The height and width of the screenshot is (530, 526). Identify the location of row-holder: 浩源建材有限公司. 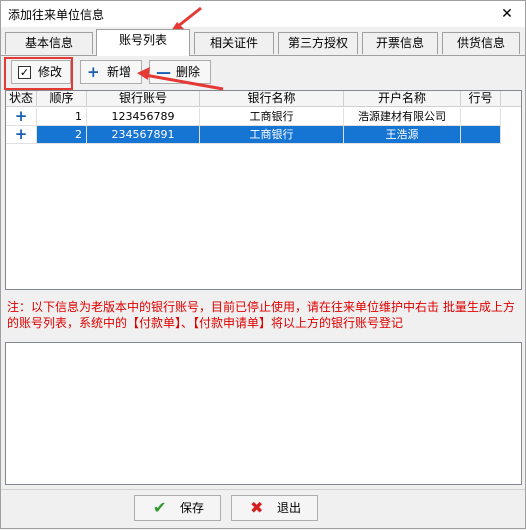
(402, 117).